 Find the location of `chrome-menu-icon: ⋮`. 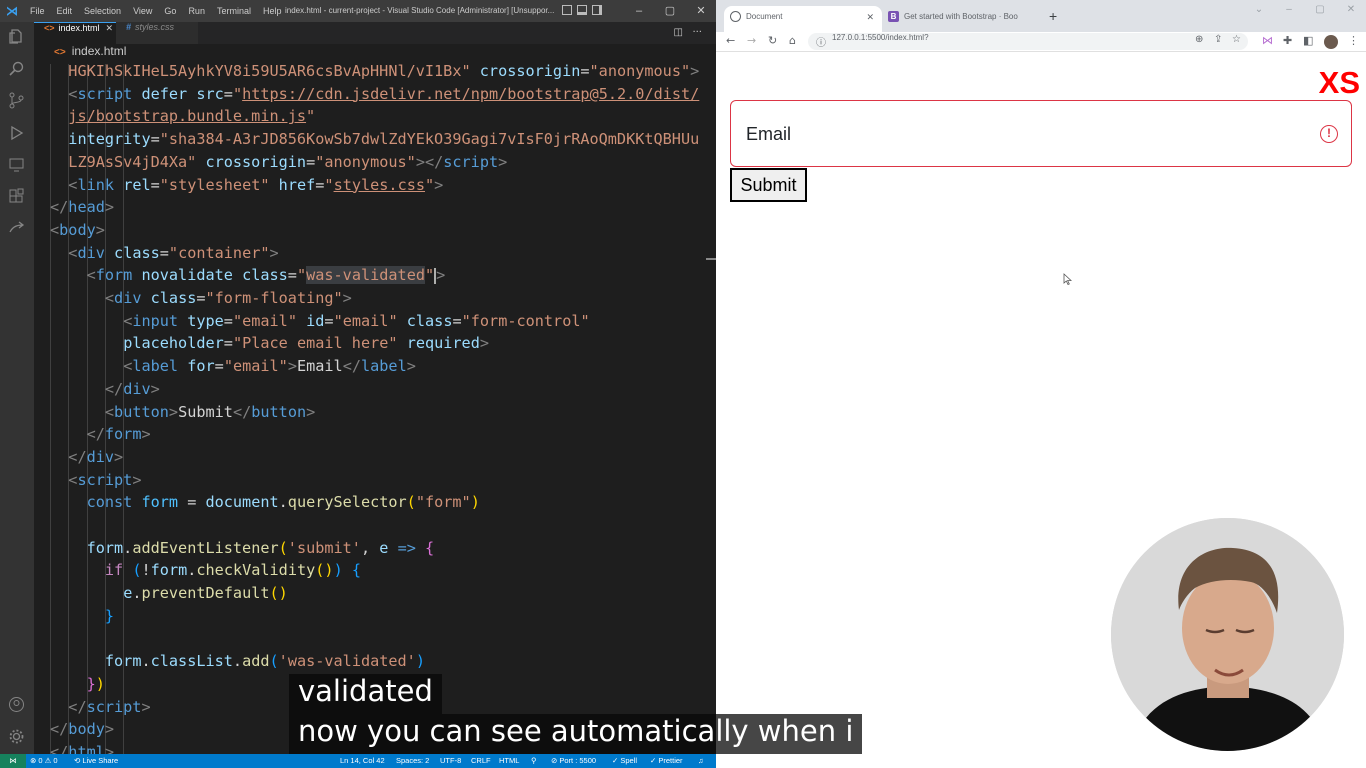

chrome-menu-icon: ⋮ is located at coordinates (1353, 40).